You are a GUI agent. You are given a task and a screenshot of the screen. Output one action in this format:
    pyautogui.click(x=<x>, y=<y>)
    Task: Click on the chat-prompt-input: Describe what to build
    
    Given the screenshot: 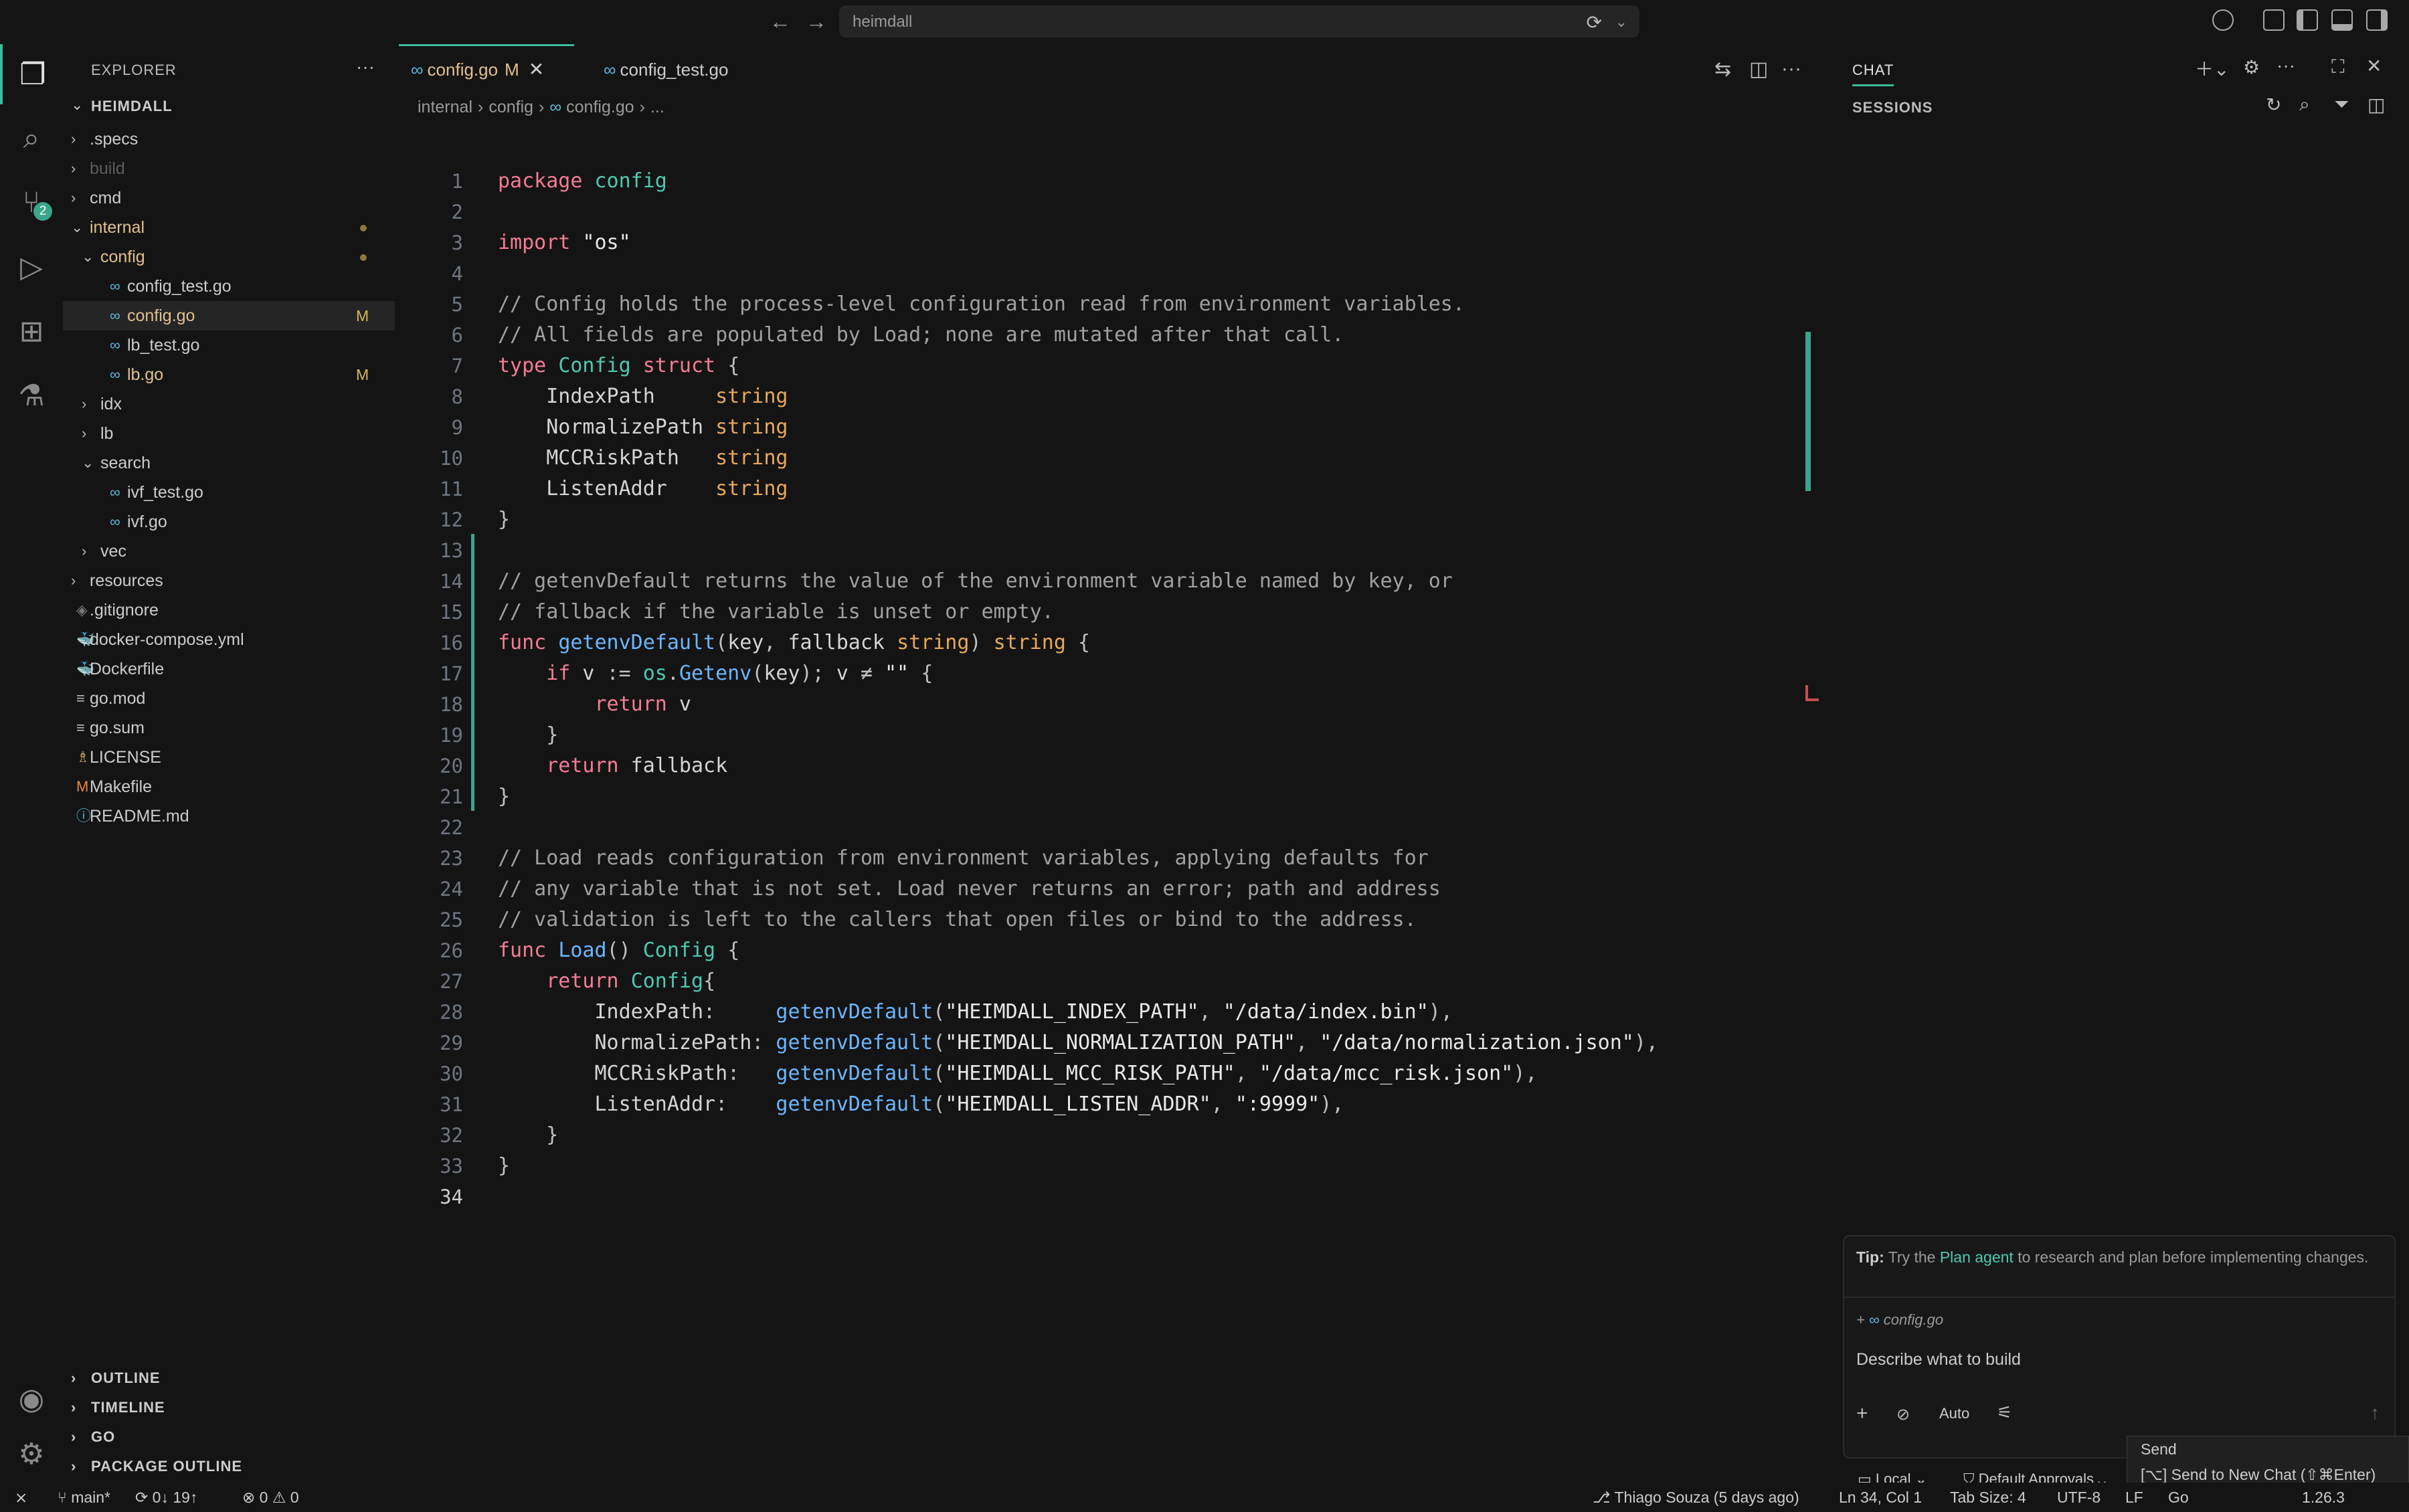 What is the action you would take?
    pyautogui.click(x=1938, y=1359)
    